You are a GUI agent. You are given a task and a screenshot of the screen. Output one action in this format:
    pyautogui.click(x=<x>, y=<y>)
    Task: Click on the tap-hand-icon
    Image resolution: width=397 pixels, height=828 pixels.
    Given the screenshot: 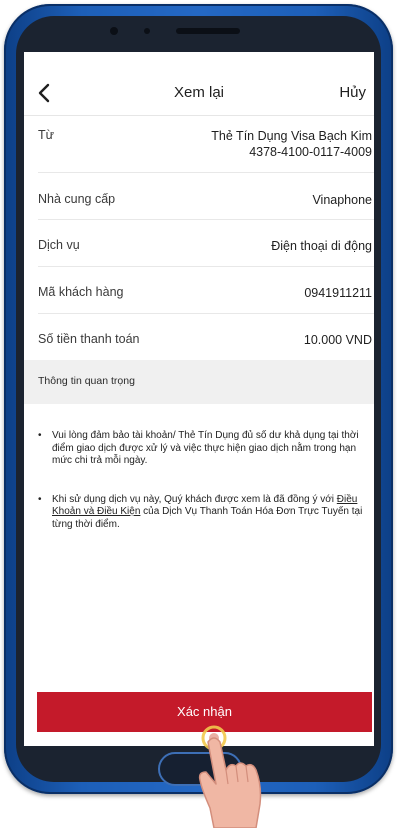 What is the action you would take?
    pyautogui.click(x=230, y=776)
    